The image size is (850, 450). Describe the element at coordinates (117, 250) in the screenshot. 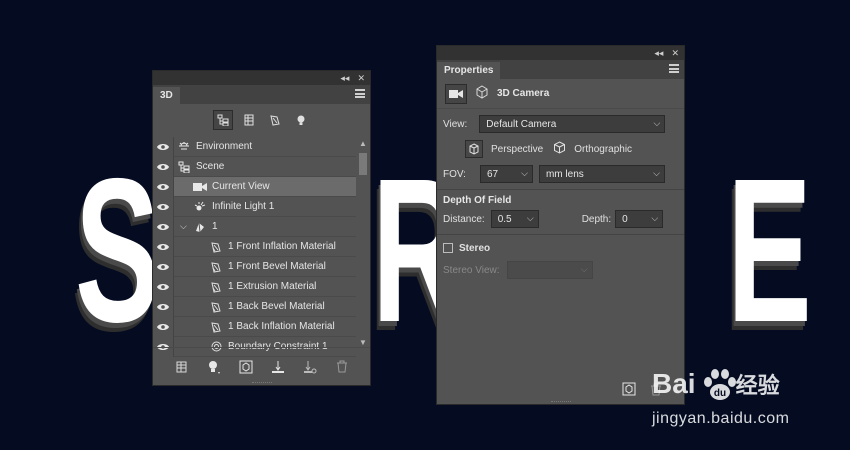

I see `bg-letter-s: S` at that location.